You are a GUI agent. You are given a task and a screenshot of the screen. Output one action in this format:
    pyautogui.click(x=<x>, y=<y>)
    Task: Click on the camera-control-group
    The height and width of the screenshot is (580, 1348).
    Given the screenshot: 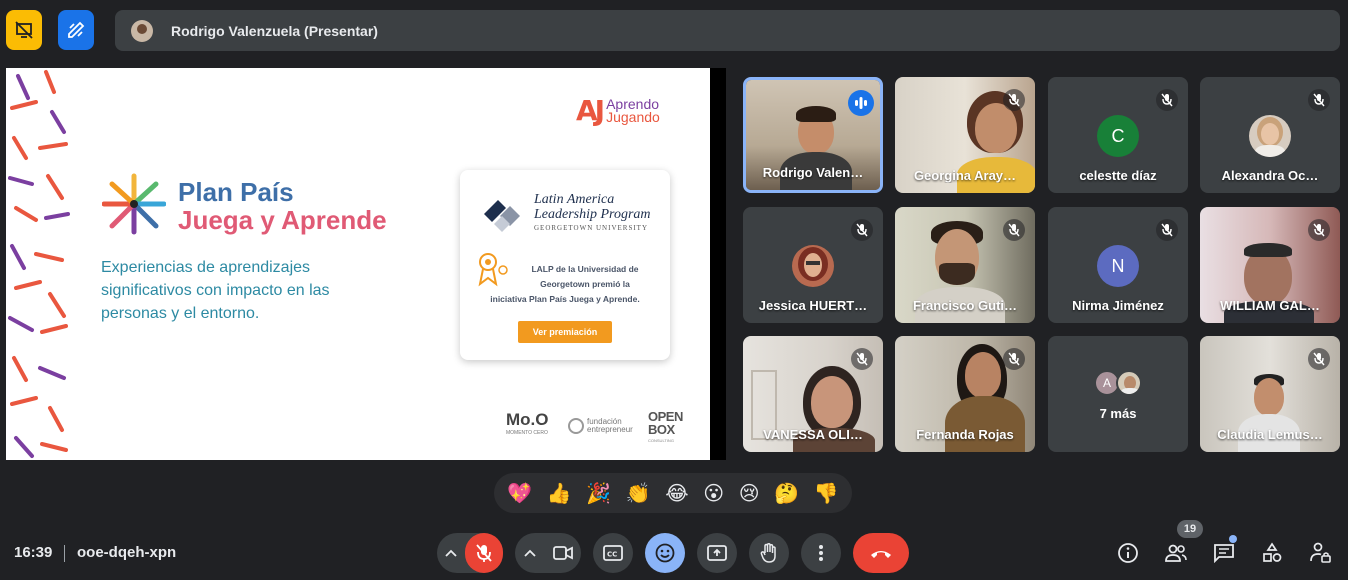 What is the action you would take?
    pyautogui.click(x=548, y=553)
    